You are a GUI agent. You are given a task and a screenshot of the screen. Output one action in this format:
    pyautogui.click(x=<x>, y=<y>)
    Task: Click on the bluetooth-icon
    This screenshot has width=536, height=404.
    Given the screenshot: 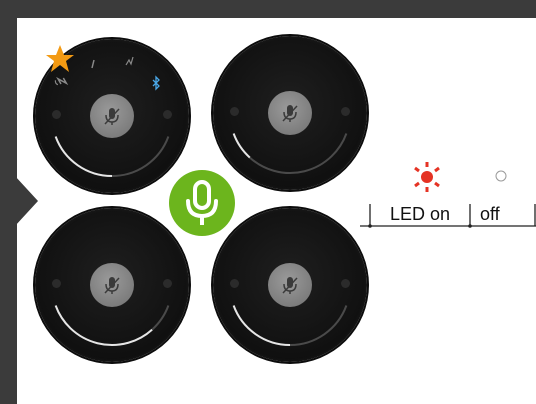 What is the action you would take?
    pyautogui.click(x=156, y=83)
    